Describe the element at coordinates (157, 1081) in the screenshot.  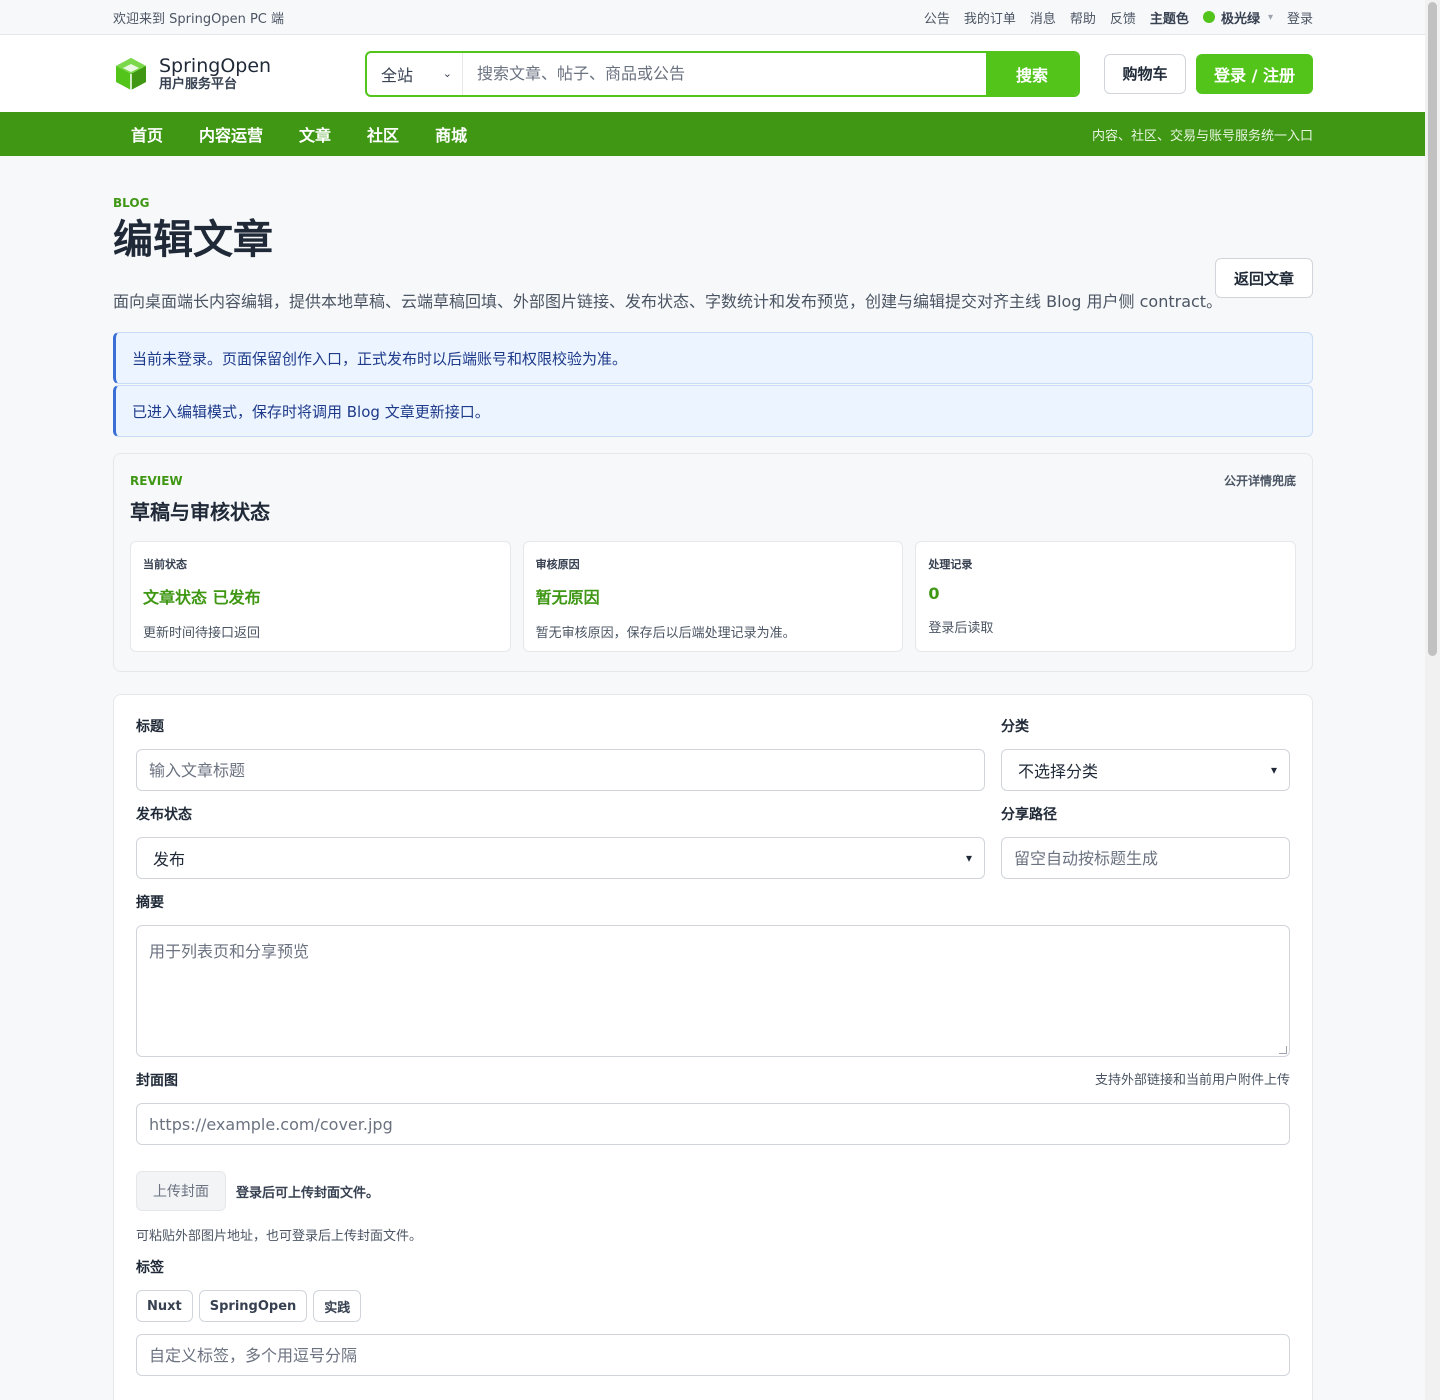
I see `cover-label: 封面图` at that location.